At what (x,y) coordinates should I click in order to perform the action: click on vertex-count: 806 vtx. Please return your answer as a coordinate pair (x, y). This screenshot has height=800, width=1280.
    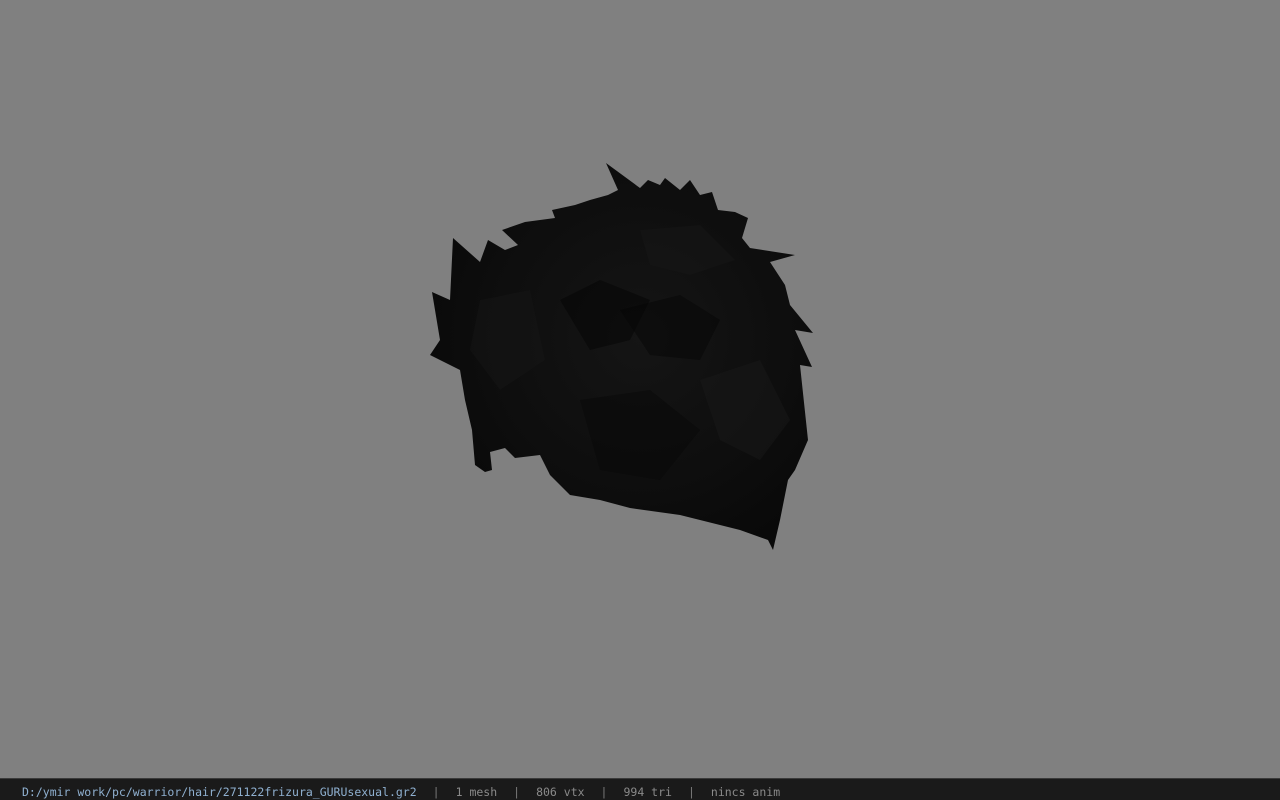
    Looking at the image, I should click on (560, 792).